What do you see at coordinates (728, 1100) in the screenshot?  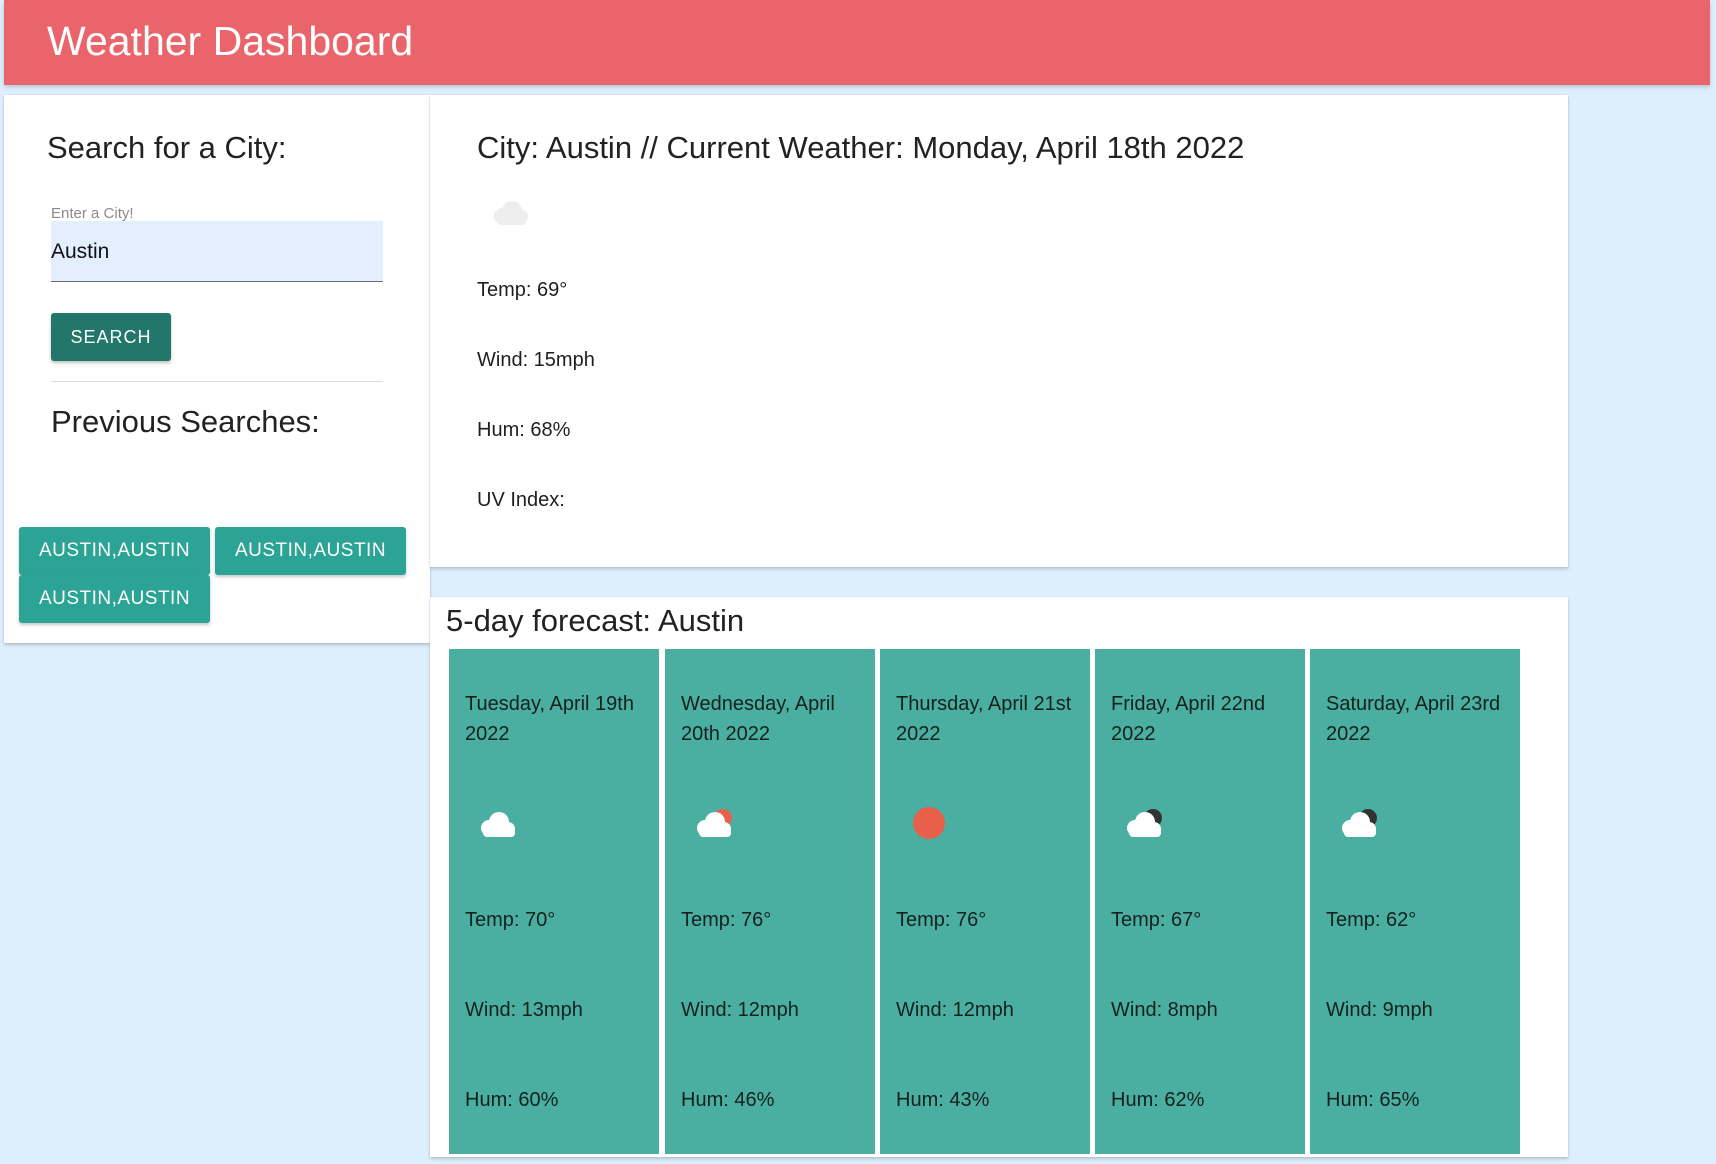 I see `forecast-humidity: Hum: 46%` at bounding box center [728, 1100].